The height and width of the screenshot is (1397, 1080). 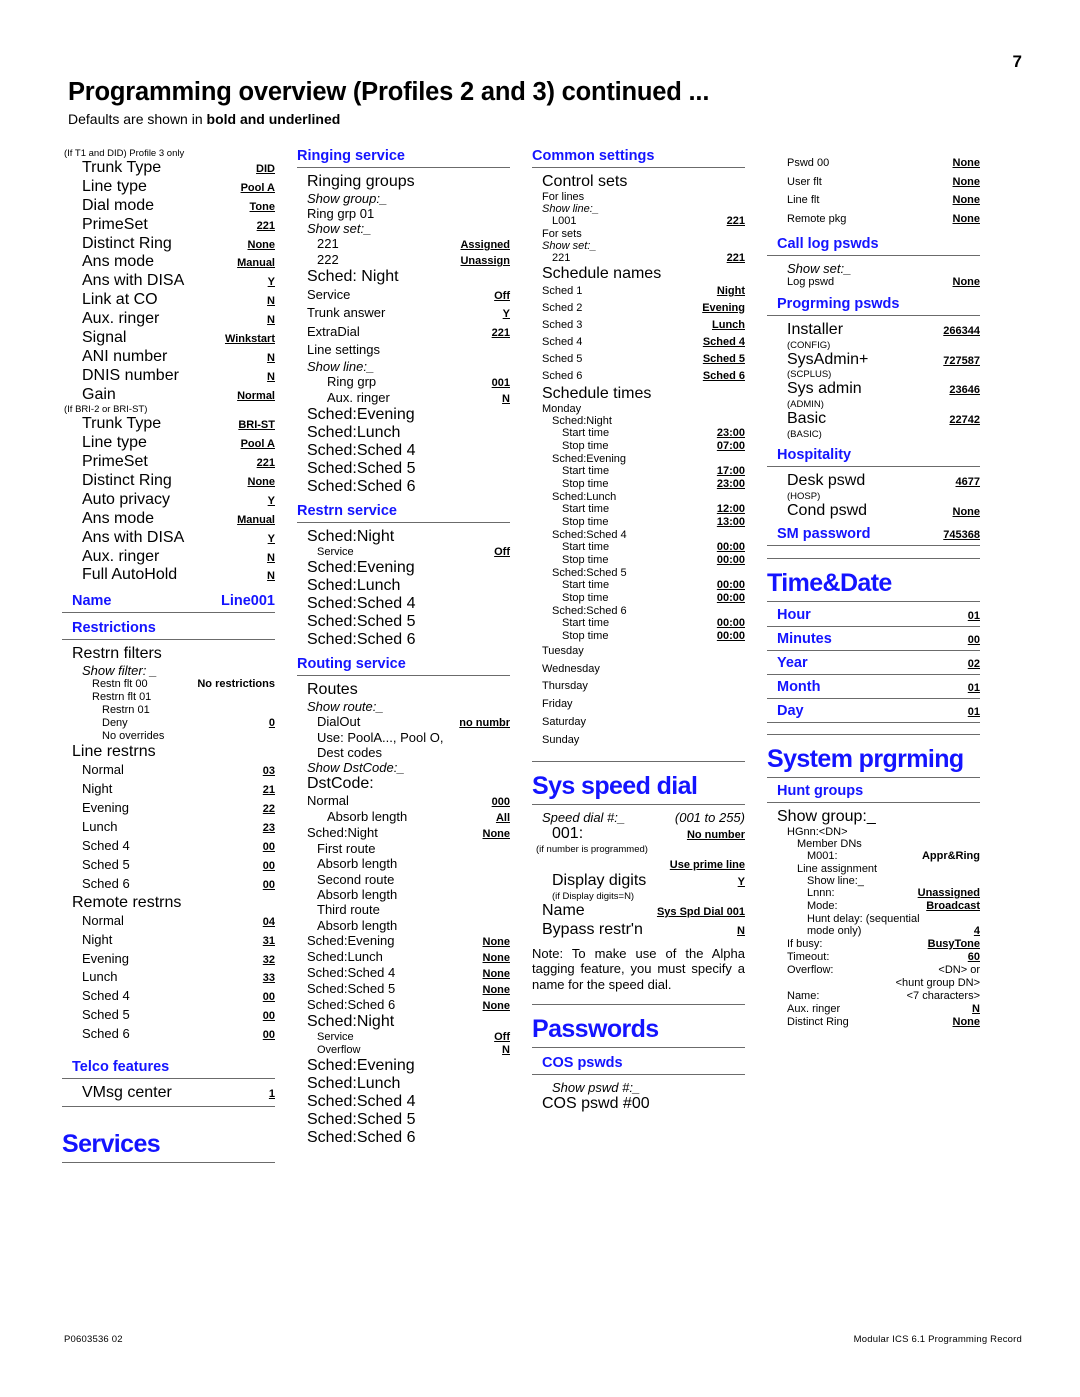 What do you see at coordinates (571, 668) in the screenshot?
I see `list-item: Wednesday` at bounding box center [571, 668].